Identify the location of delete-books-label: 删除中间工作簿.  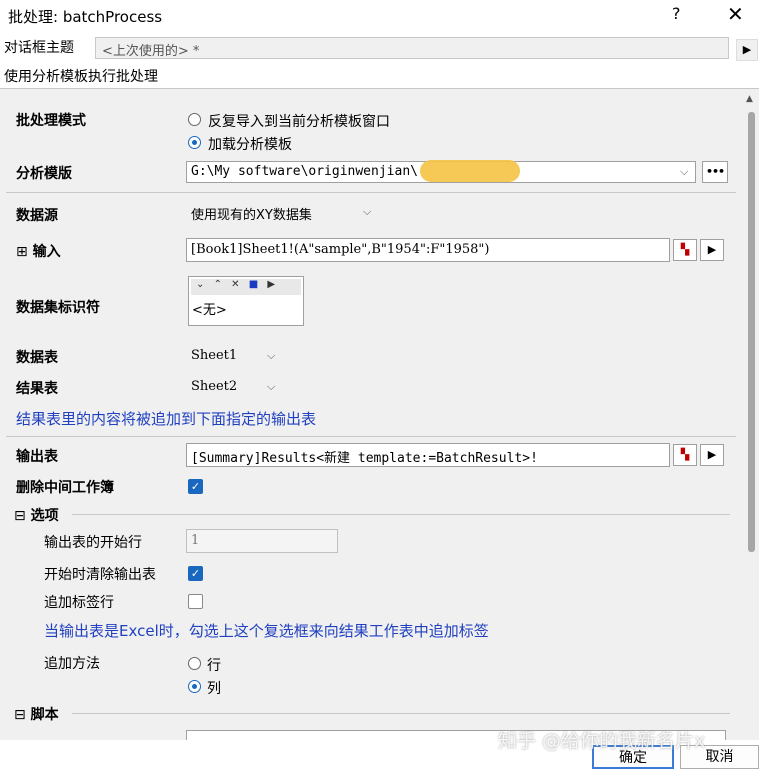
(65, 488).